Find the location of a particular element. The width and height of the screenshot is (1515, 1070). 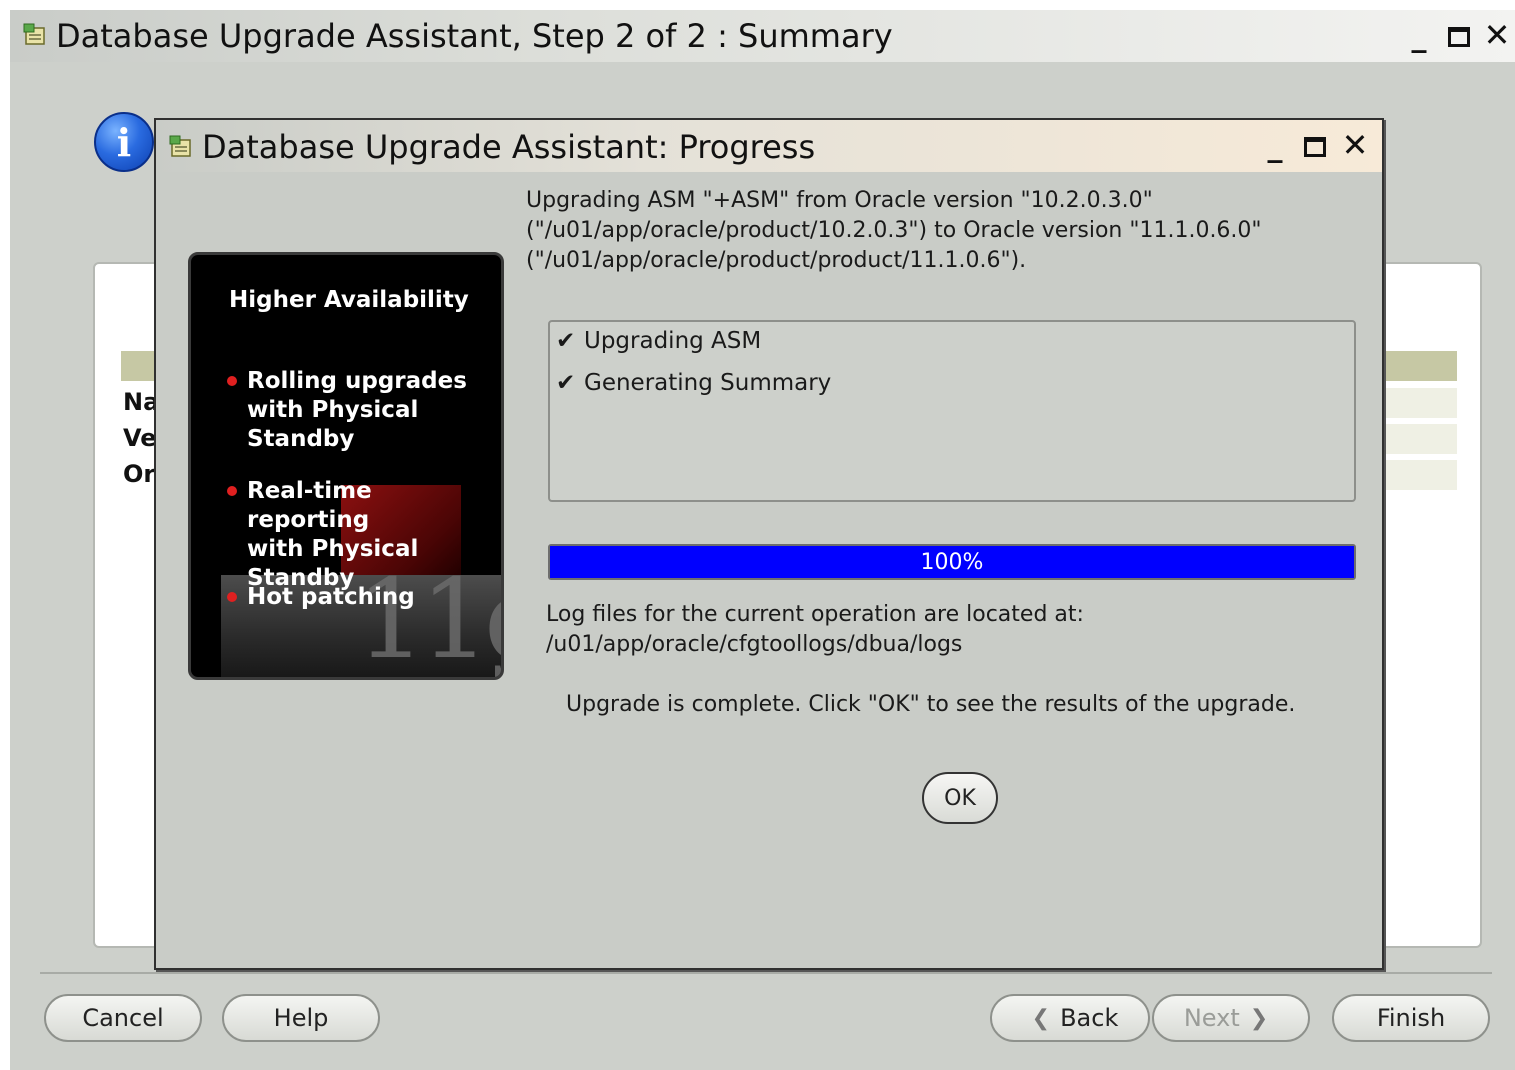

step-item: ✔ Generating Summary is located at coordinates (694, 383).